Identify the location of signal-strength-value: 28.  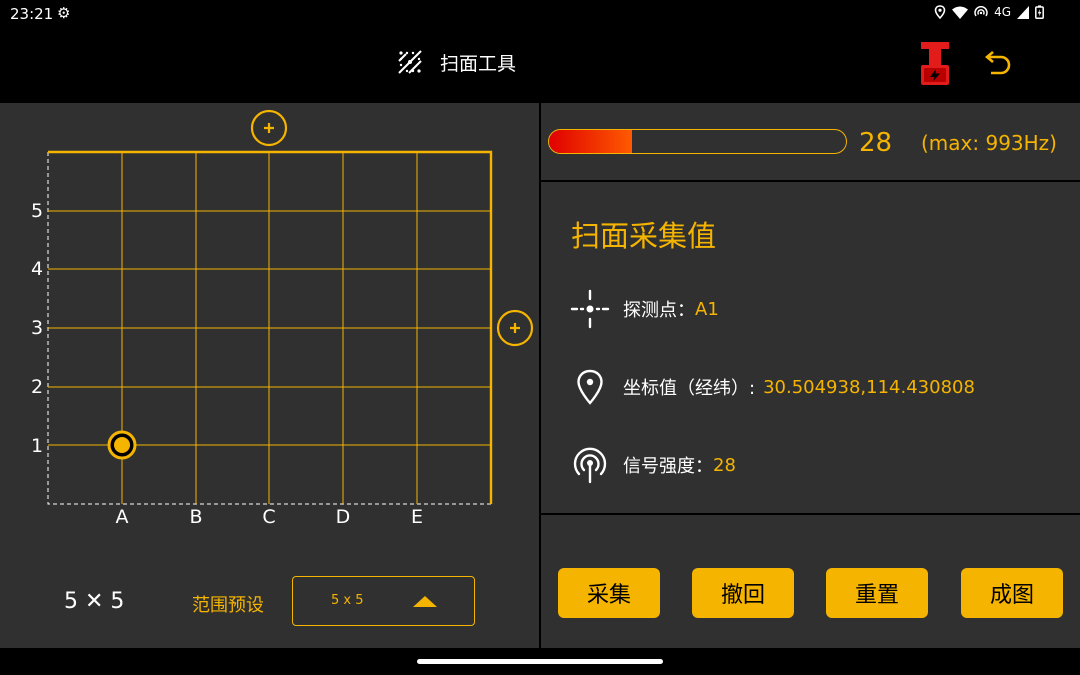
(724, 465).